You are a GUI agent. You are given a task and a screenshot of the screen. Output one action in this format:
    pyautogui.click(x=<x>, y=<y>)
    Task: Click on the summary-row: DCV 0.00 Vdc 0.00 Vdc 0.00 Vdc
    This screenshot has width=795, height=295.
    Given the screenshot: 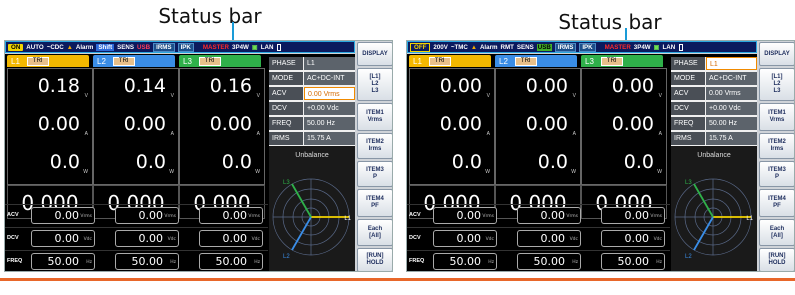 What is the action you would take?
    pyautogui.click(x=136, y=238)
    